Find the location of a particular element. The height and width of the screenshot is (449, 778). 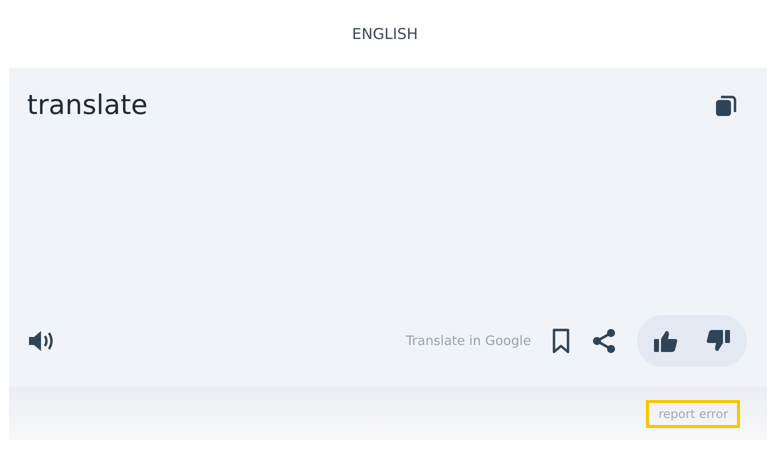

report-error-link: report error is located at coordinates (693, 414).